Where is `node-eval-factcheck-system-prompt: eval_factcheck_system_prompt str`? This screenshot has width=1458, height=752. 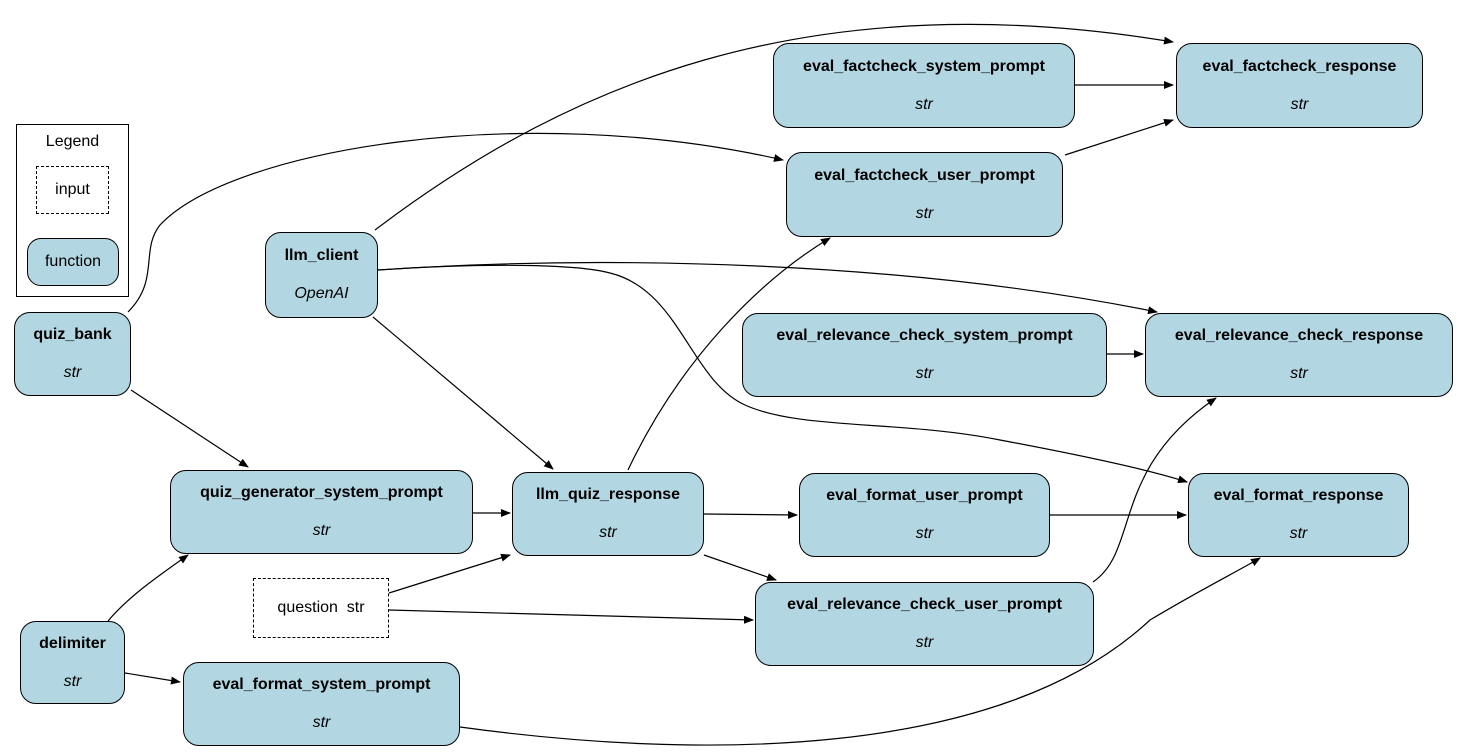 node-eval-factcheck-system-prompt: eval_factcheck_system_prompt str is located at coordinates (924, 85).